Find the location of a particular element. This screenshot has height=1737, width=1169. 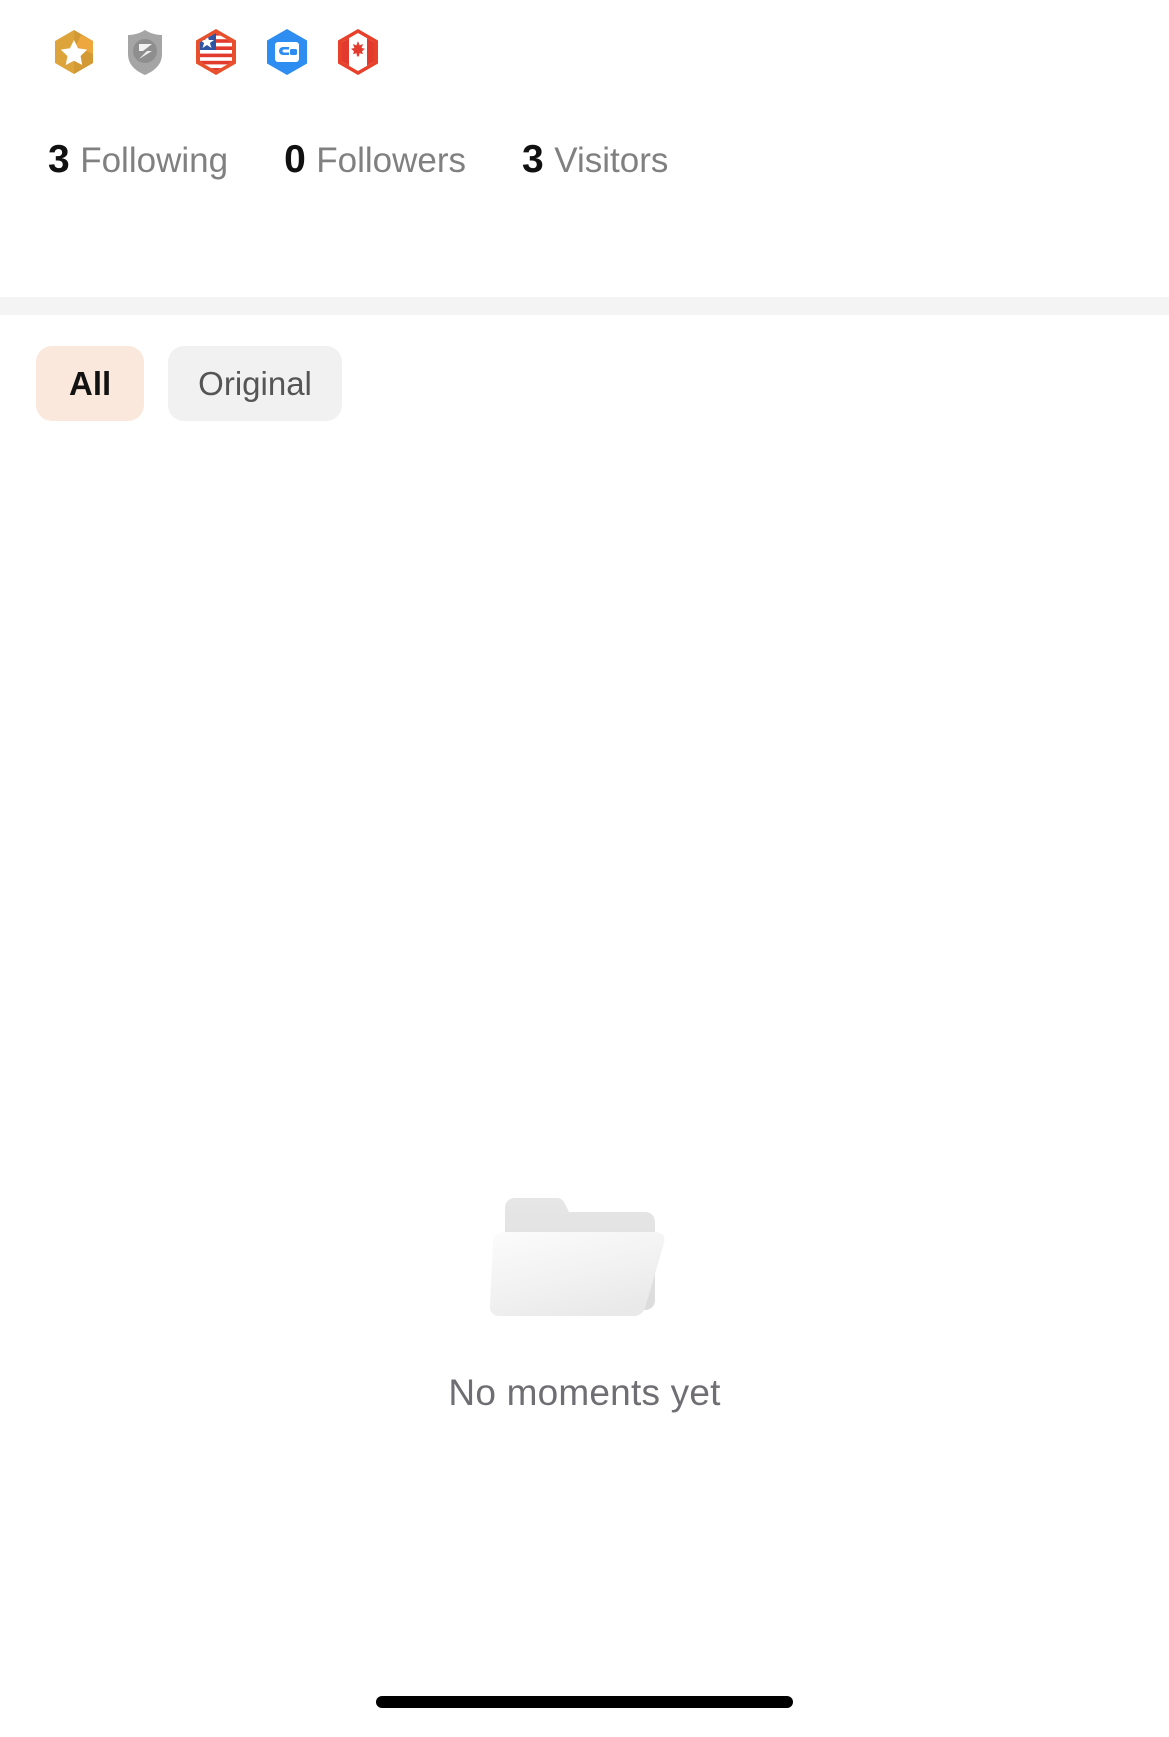

stat-followers-label: Followers is located at coordinates (391, 160).